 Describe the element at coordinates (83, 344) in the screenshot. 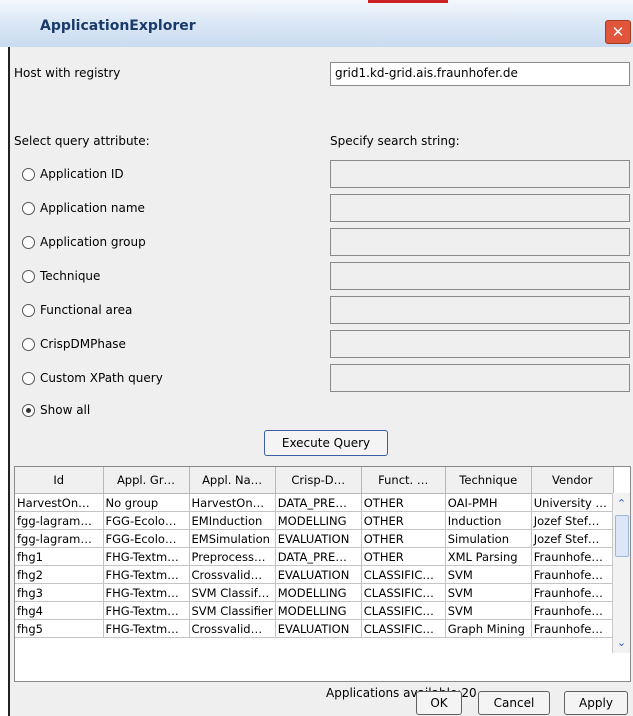

I see `radio-label: CrispDMPhase` at that location.